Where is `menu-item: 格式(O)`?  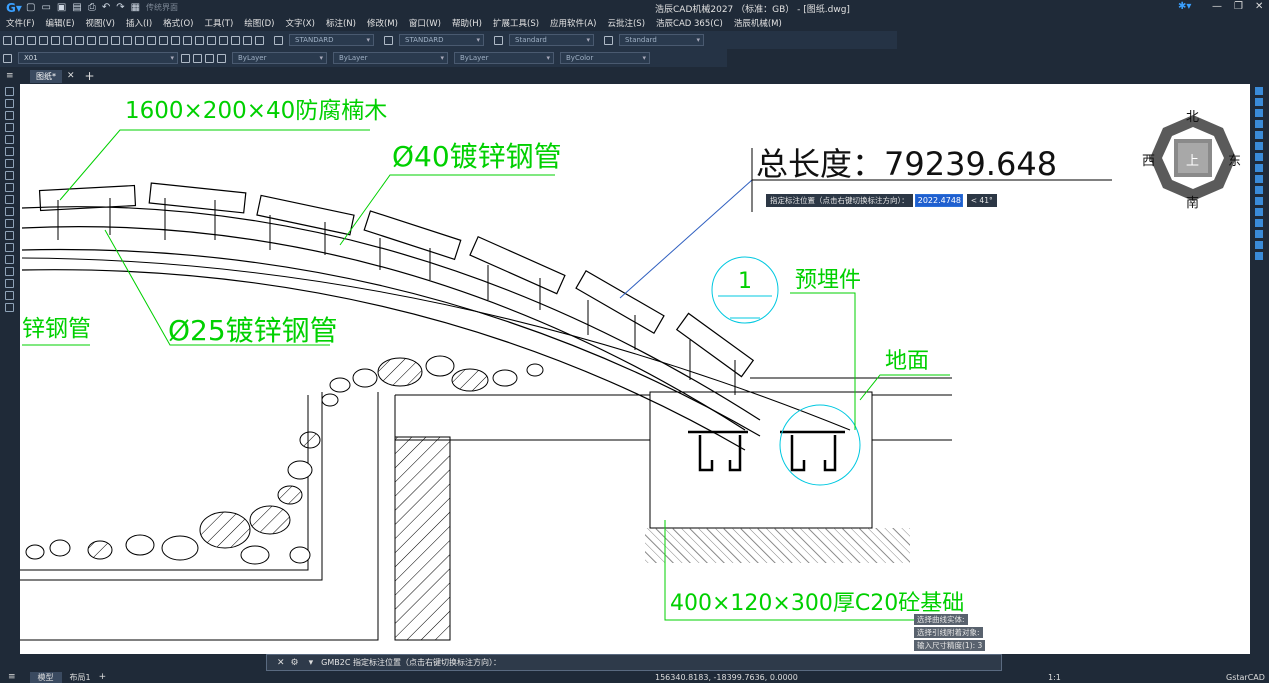
menu-item: 格式(O) is located at coordinates (178, 23).